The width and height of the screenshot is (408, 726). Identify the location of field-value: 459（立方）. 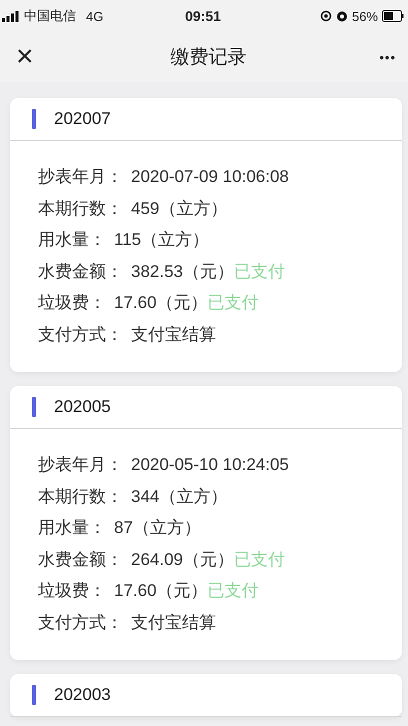
(179, 209).